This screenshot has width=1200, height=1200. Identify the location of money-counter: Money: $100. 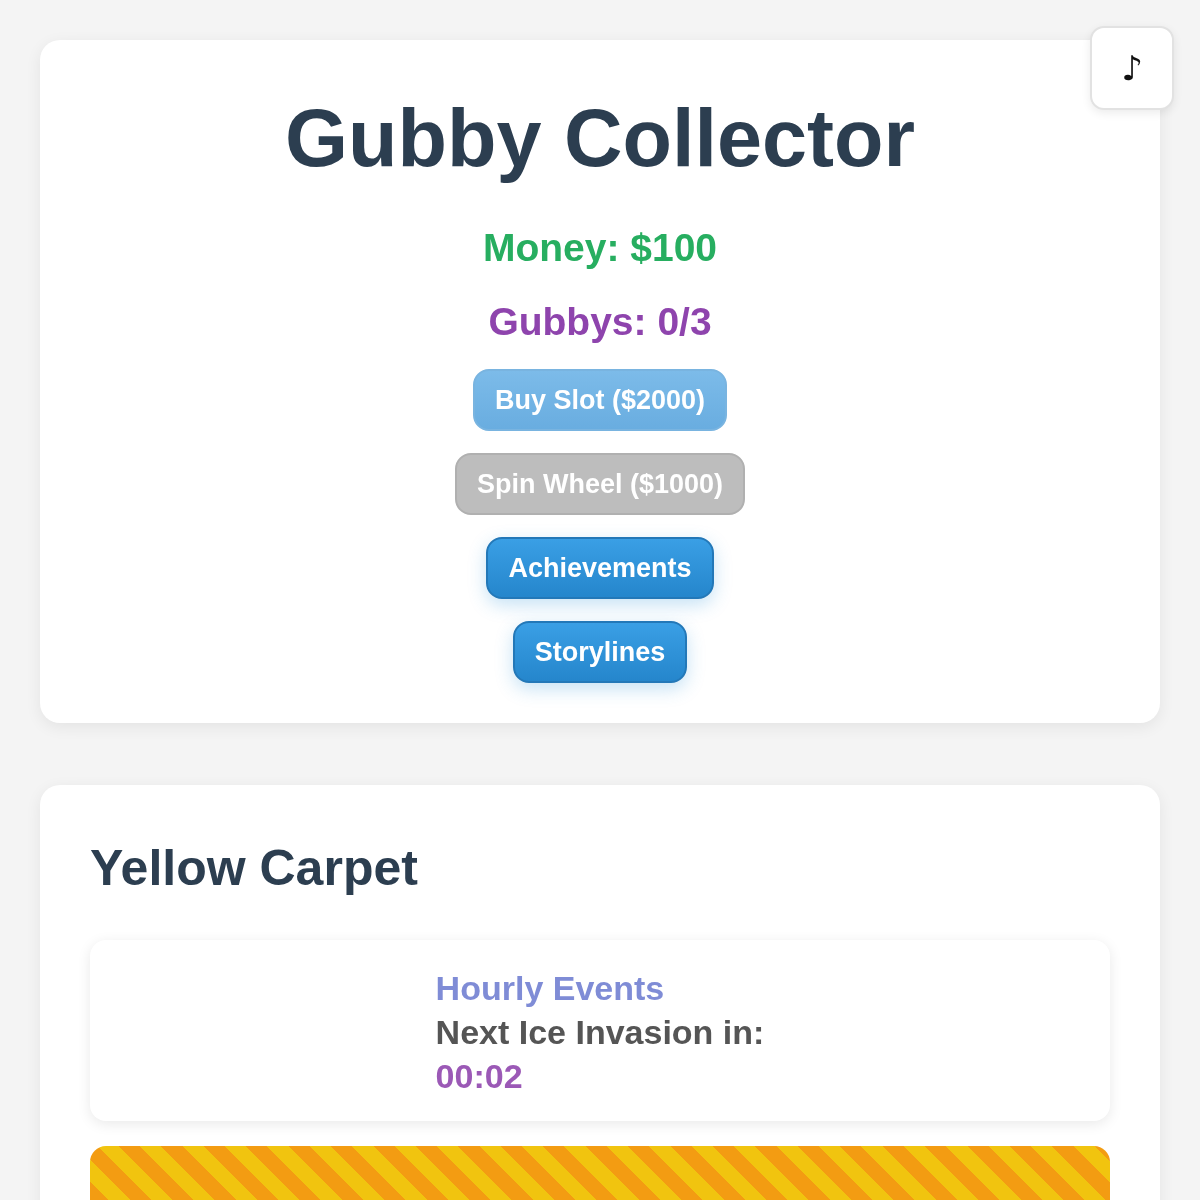
(600, 248).